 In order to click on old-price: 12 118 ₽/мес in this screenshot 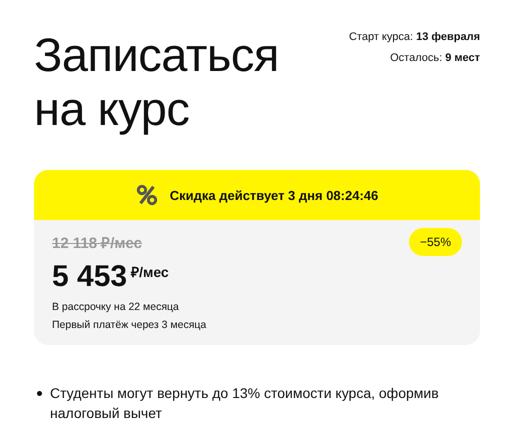, I will do `click(97, 243)`.